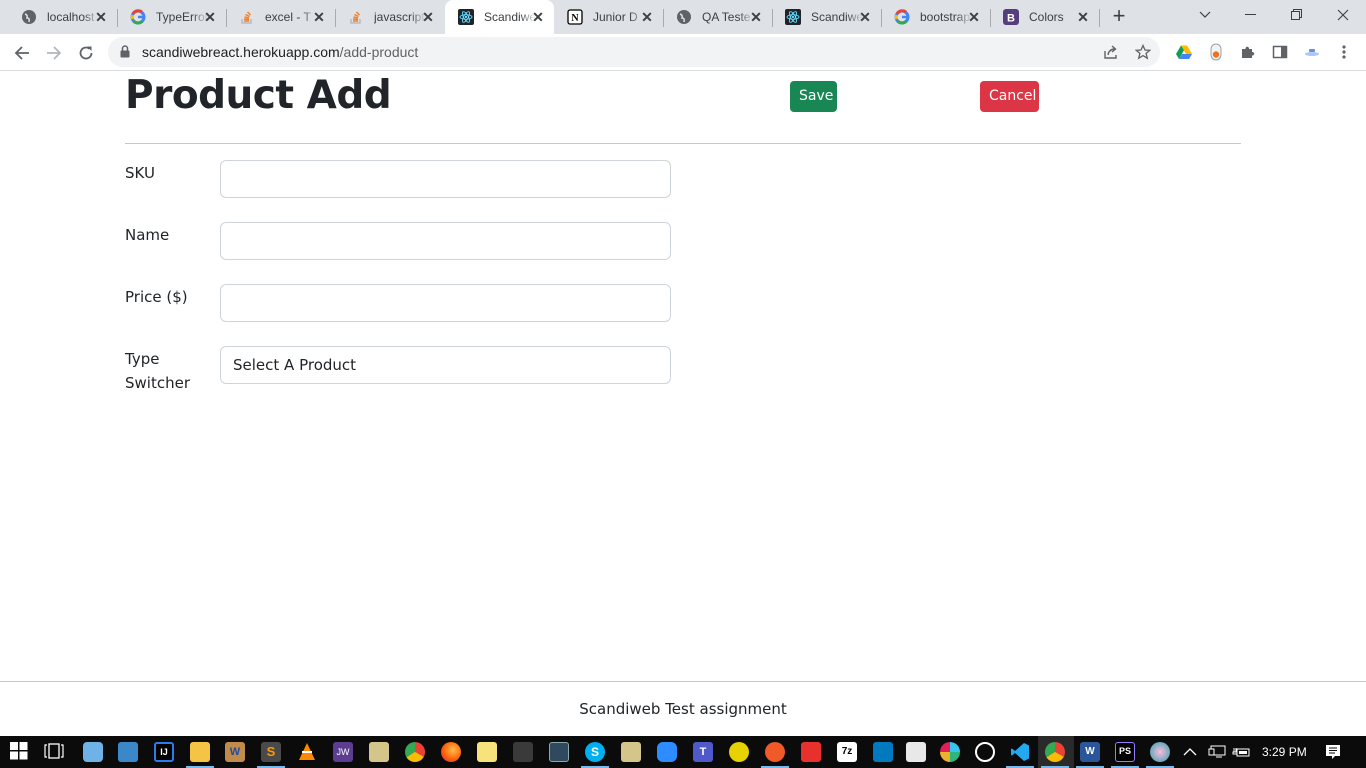  What do you see at coordinates (1248, 52) in the screenshot?
I see `extensions-puzzle-icon` at bounding box center [1248, 52].